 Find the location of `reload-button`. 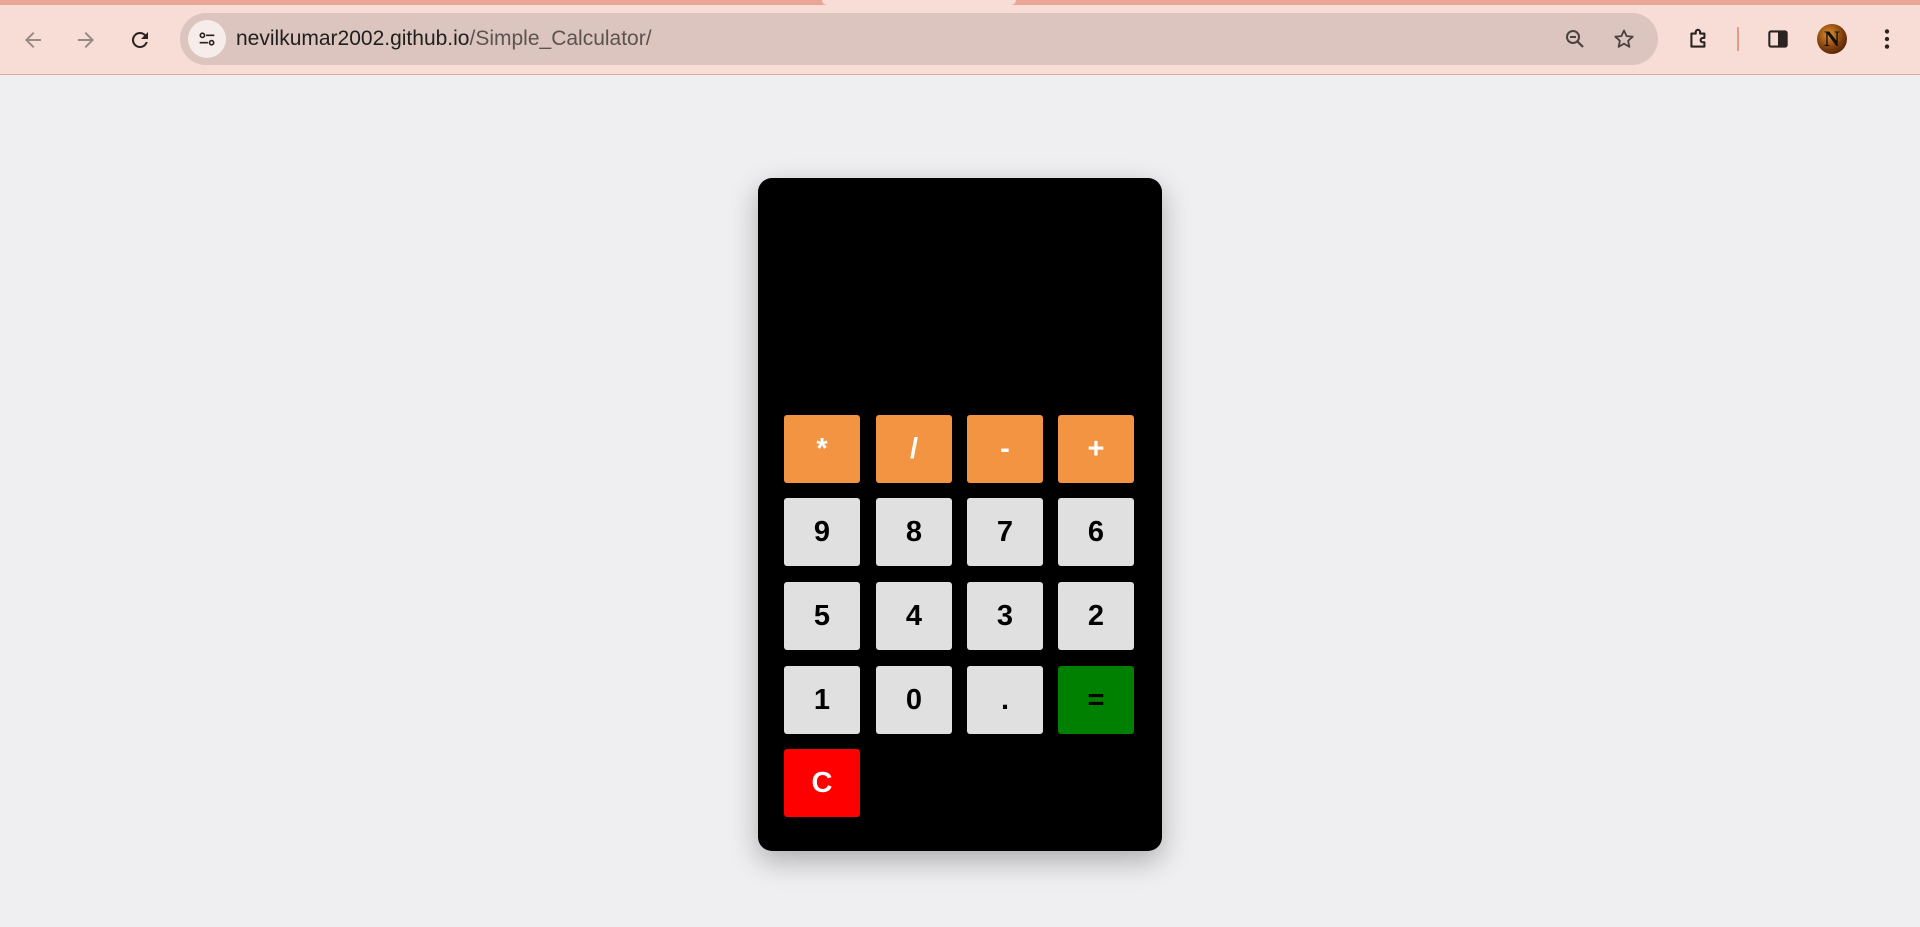

reload-button is located at coordinates (140, 40).